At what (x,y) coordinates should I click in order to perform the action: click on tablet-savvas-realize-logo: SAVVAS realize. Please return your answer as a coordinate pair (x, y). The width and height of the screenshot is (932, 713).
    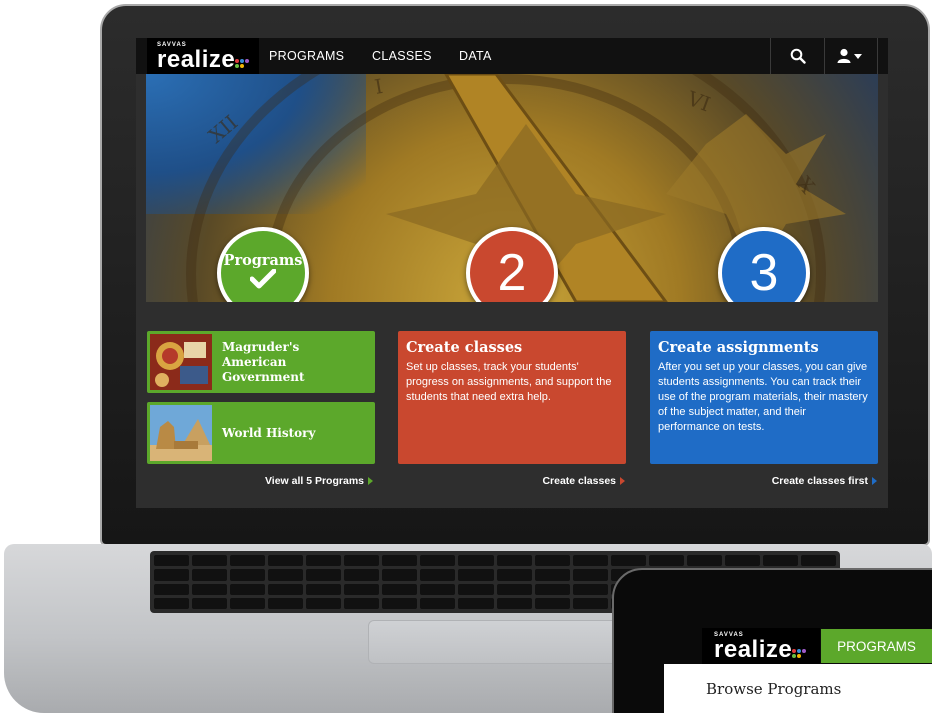
    Looking at the image, I should click on (761, 646).